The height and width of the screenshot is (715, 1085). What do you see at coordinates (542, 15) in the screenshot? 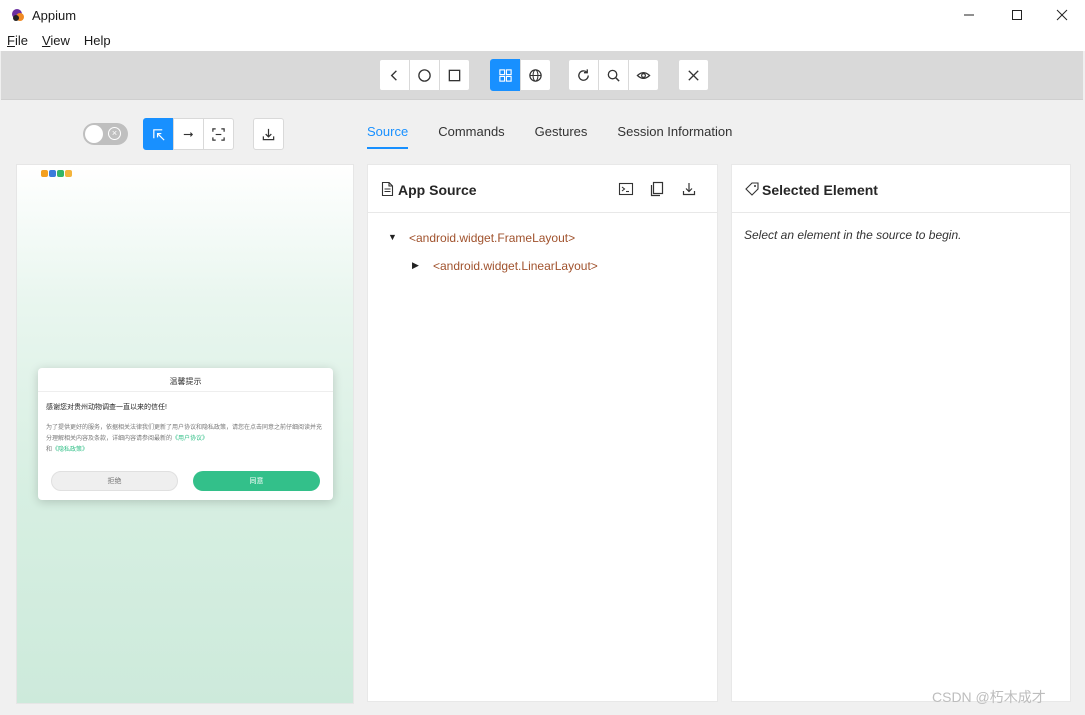
I see `title-bar: Appium` at bounding box center [542, 15].